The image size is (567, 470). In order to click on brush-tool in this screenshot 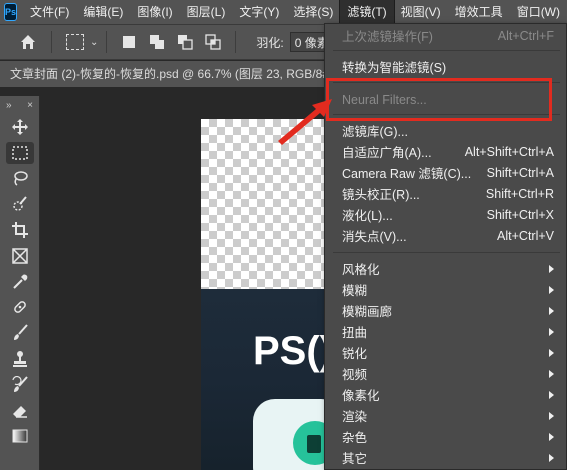, I will do `click(20, 333)`.